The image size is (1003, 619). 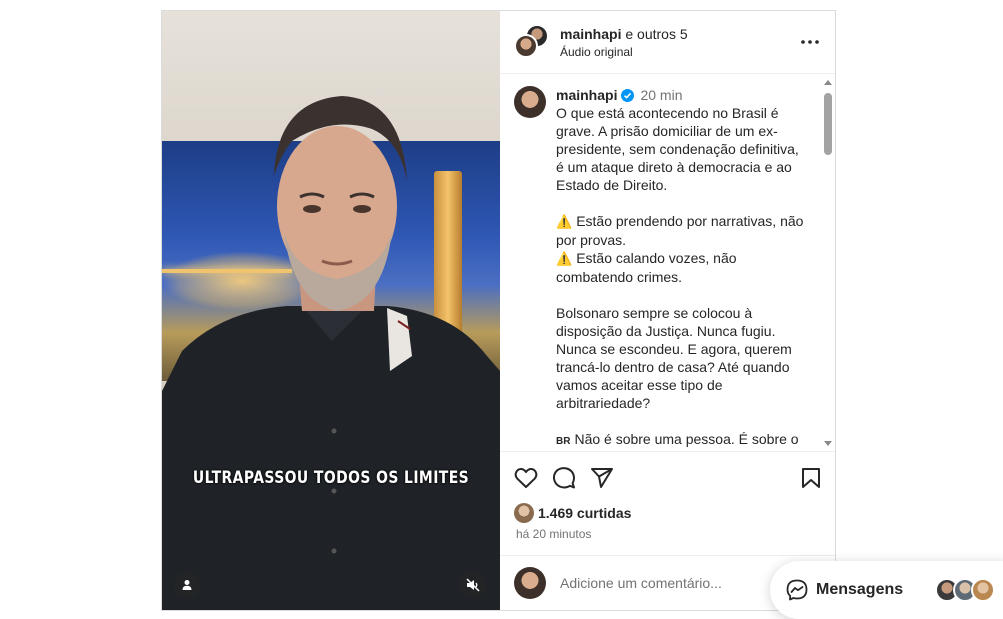 I want to click on scroll-up-arrow, so click(x=828, y=82).